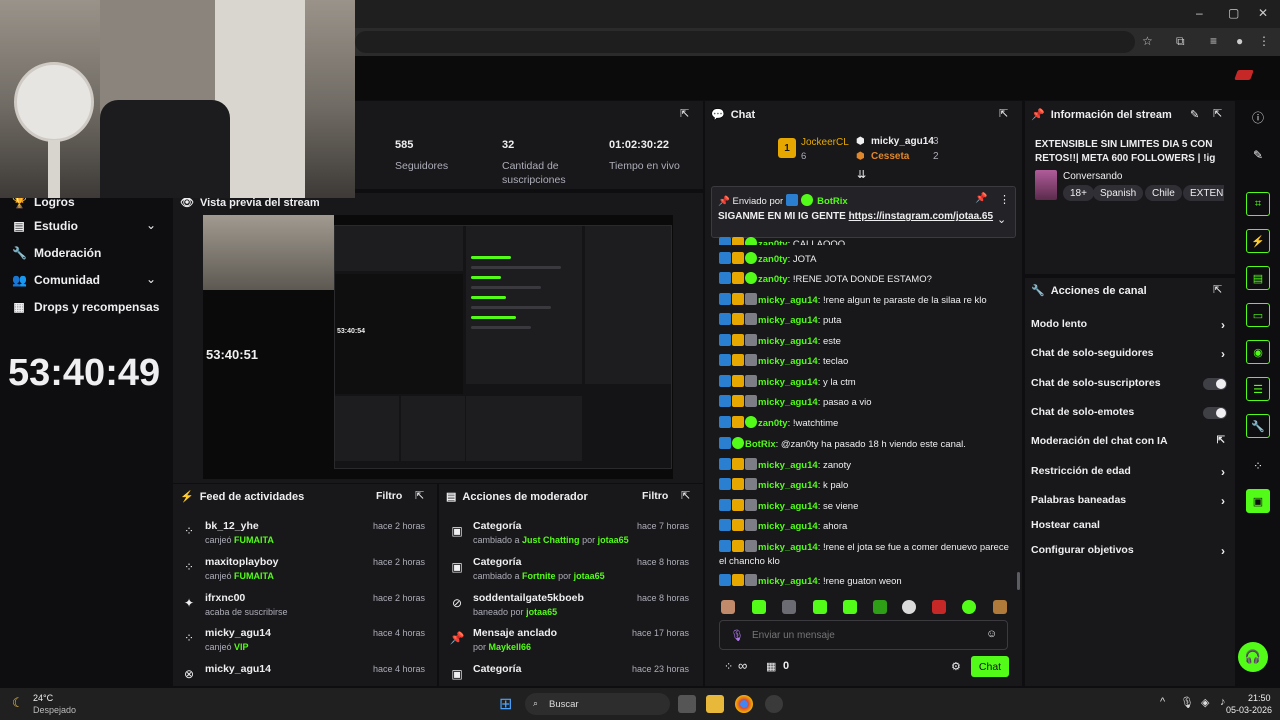 The width and height of the screenshot is (1280, 720). What do you see at coordinates (18, 703) in the screenshot?
I see `weather-icon: ☾` at bounding box center [18, 703].